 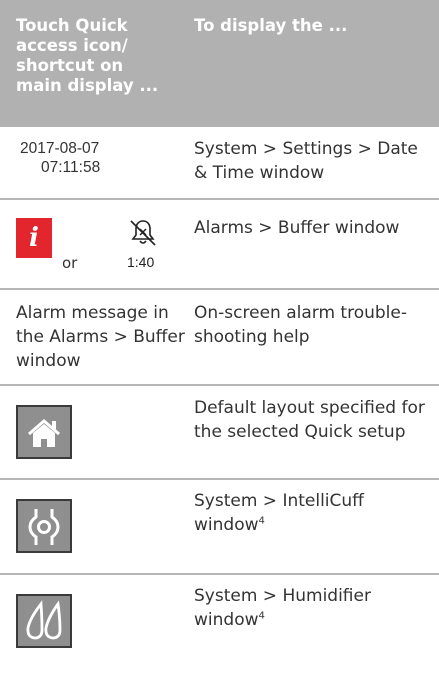 What do you see at coordinates (70, 263) in the screenshot?
I see `or-label: or` at bounding box center [70, 263].